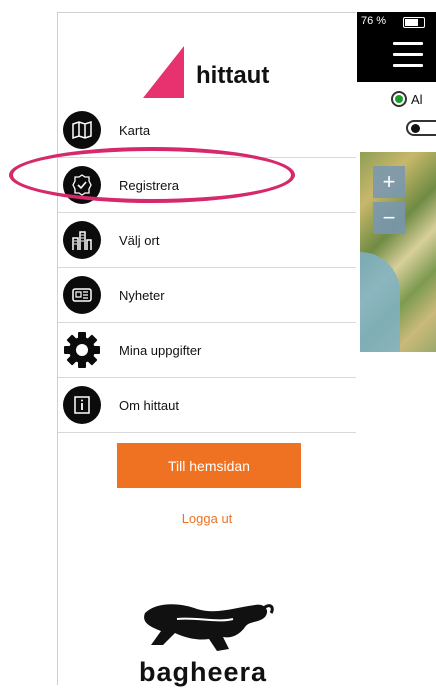 The width and height of the screenshot is (436, 688). Describe the element at coordinates (209, 465) in the screenshot. I see `home-page-button: Till hemsidan` at that location.